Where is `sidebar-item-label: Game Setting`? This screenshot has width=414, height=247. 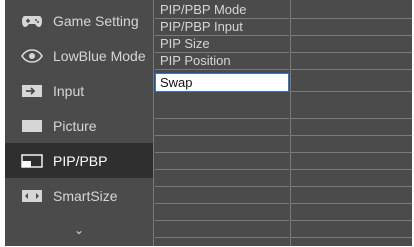 sidebar-item-label: Game Setting is located at coordinates (96, 20).